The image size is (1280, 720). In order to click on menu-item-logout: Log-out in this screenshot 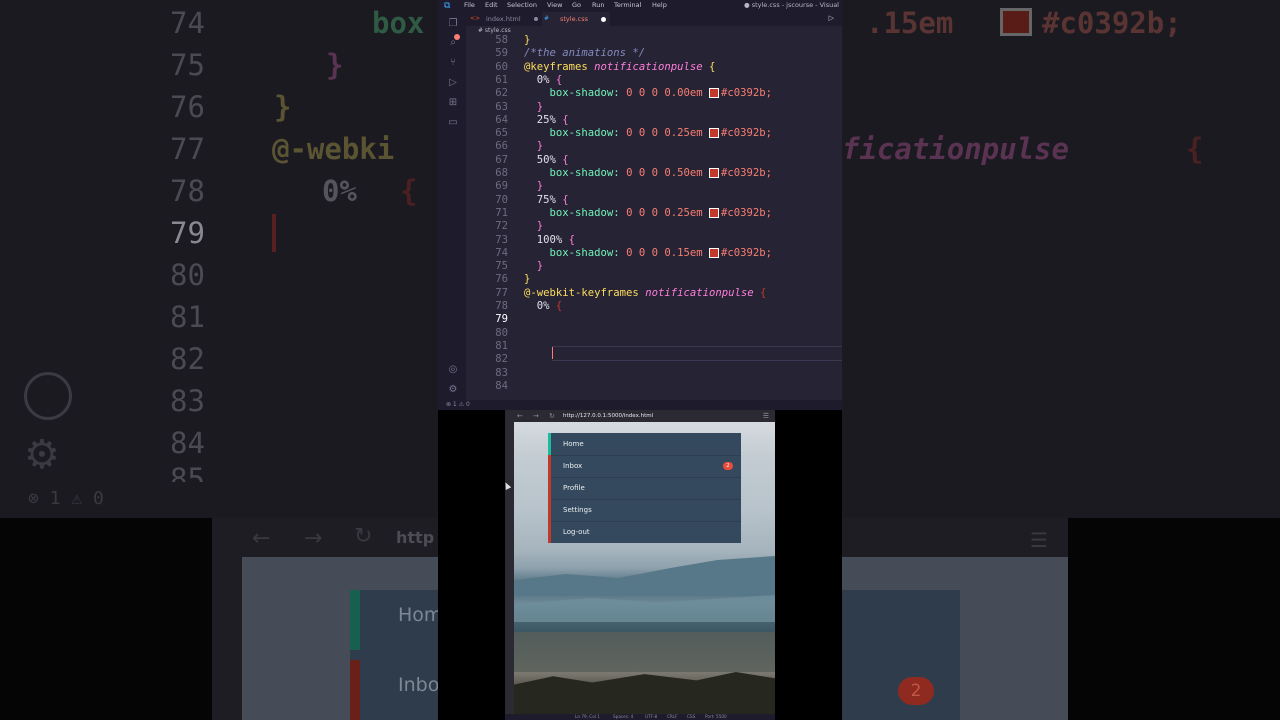, I will do `click(644, 532)`.